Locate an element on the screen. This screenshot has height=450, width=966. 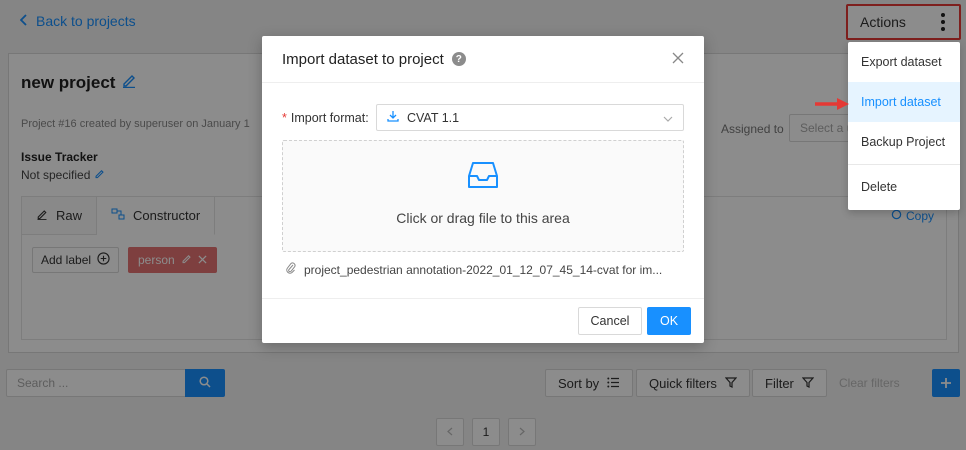
download-icon is located at coordinates (393, 117).